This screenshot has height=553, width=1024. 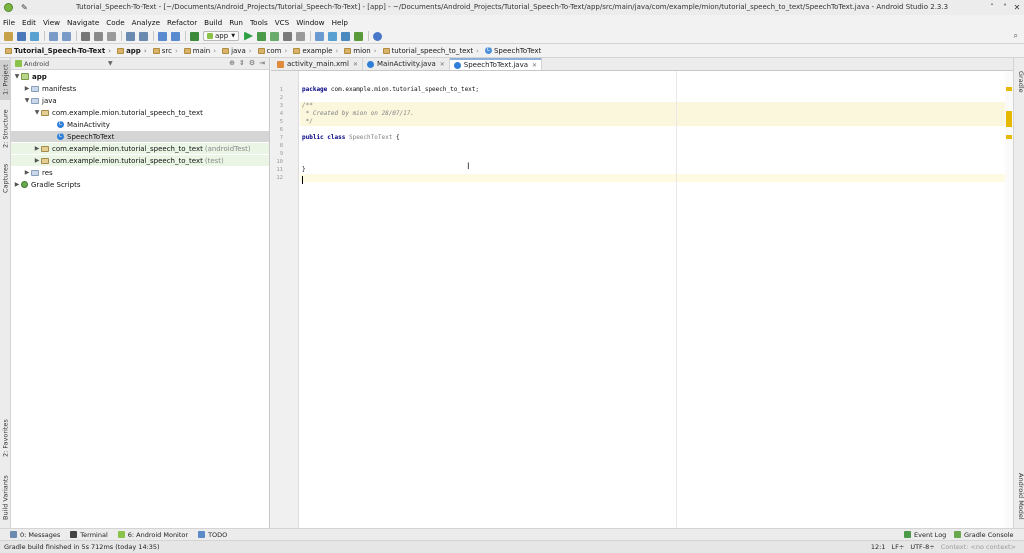 What do you see at coordinates (98, 36) in the screenshot?
I see `copy-icon` at bounding box center [98, 36].